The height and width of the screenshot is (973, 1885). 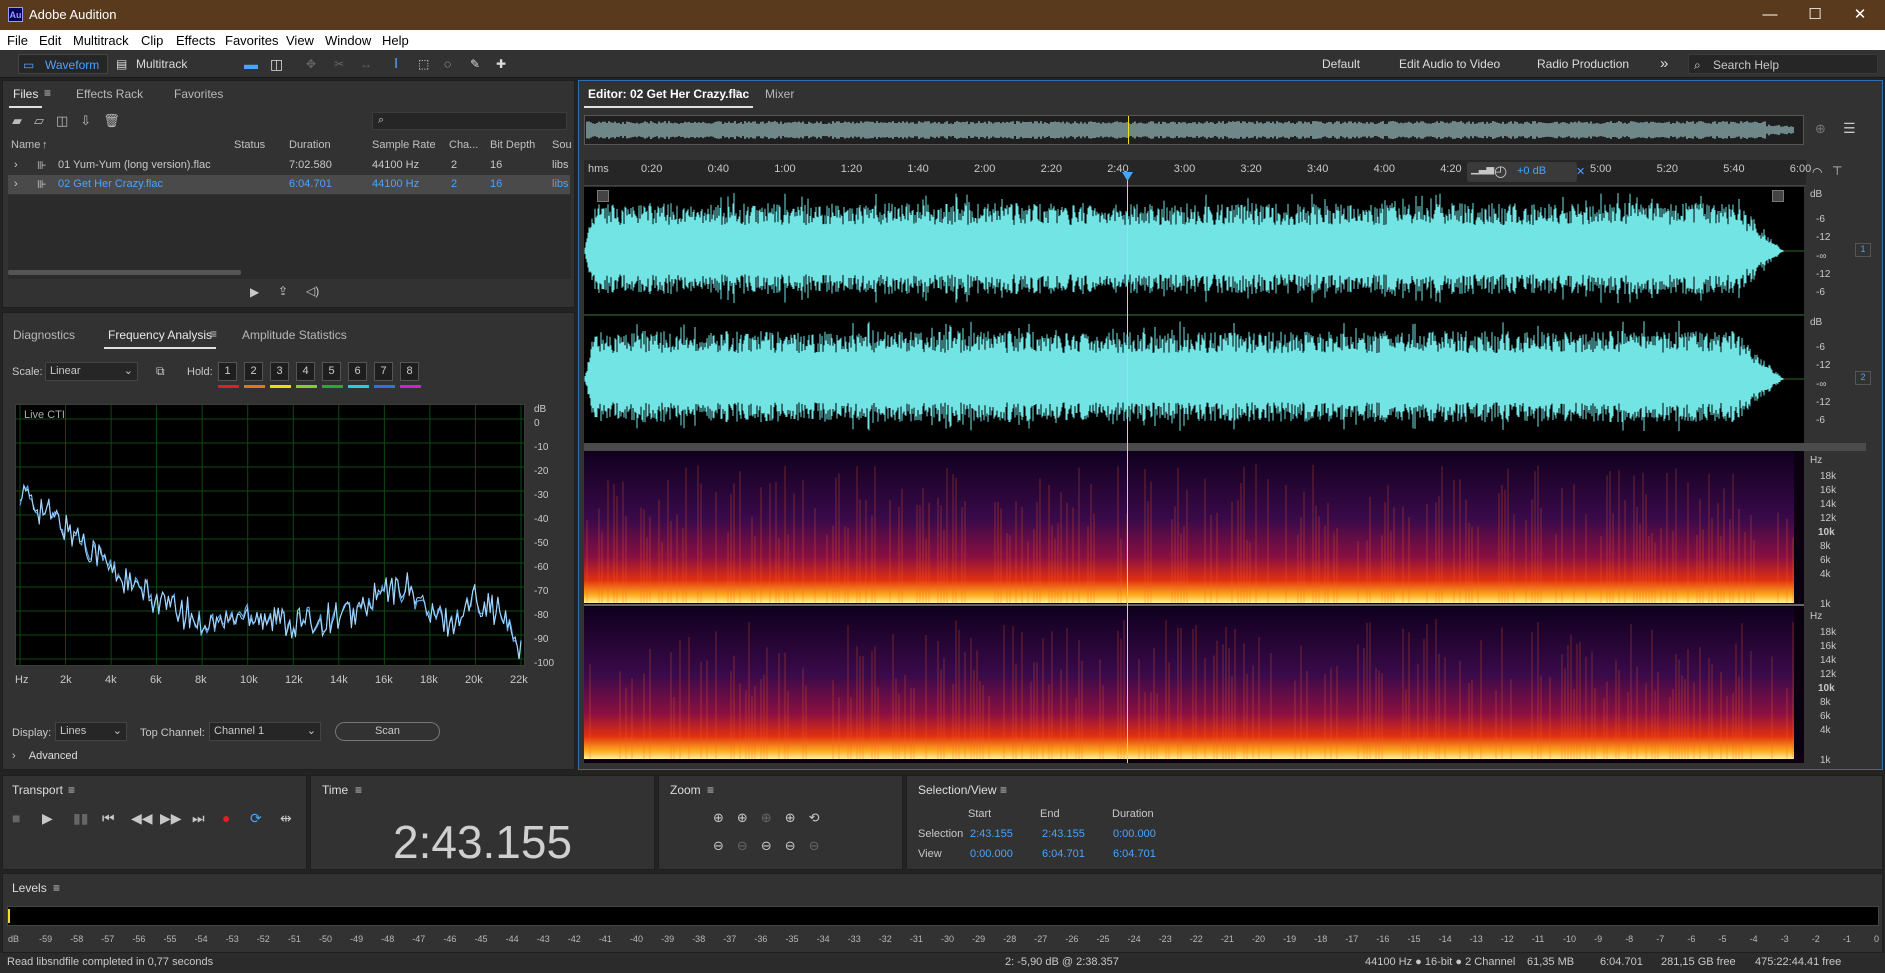 I want to click on razor-tool-icon: ✂, so click(x=339, y=64).